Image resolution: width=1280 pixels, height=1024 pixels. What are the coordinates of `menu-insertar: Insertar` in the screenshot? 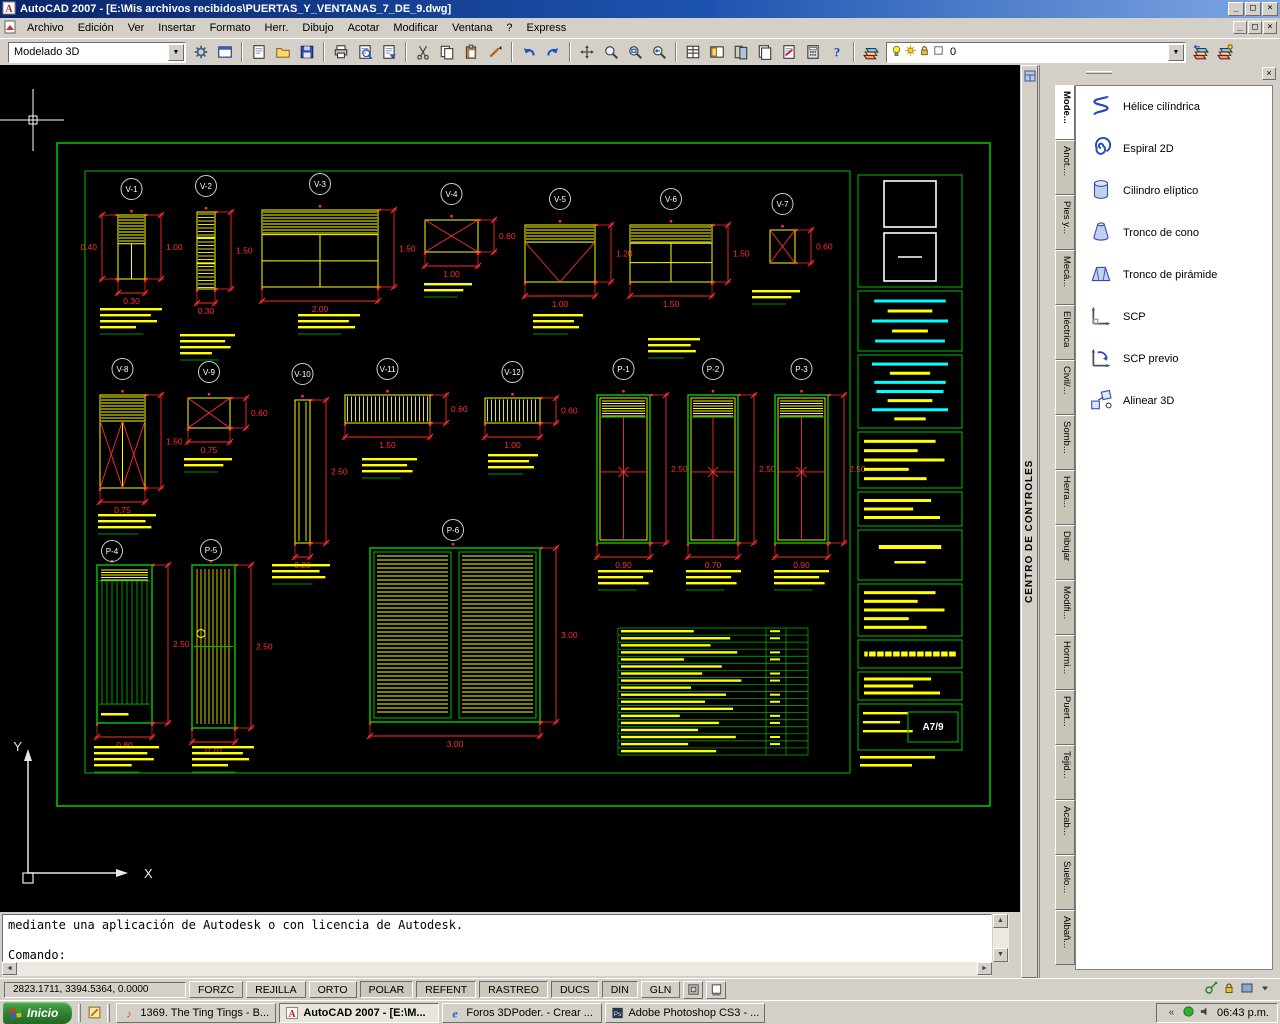 It's located at (176, 28).